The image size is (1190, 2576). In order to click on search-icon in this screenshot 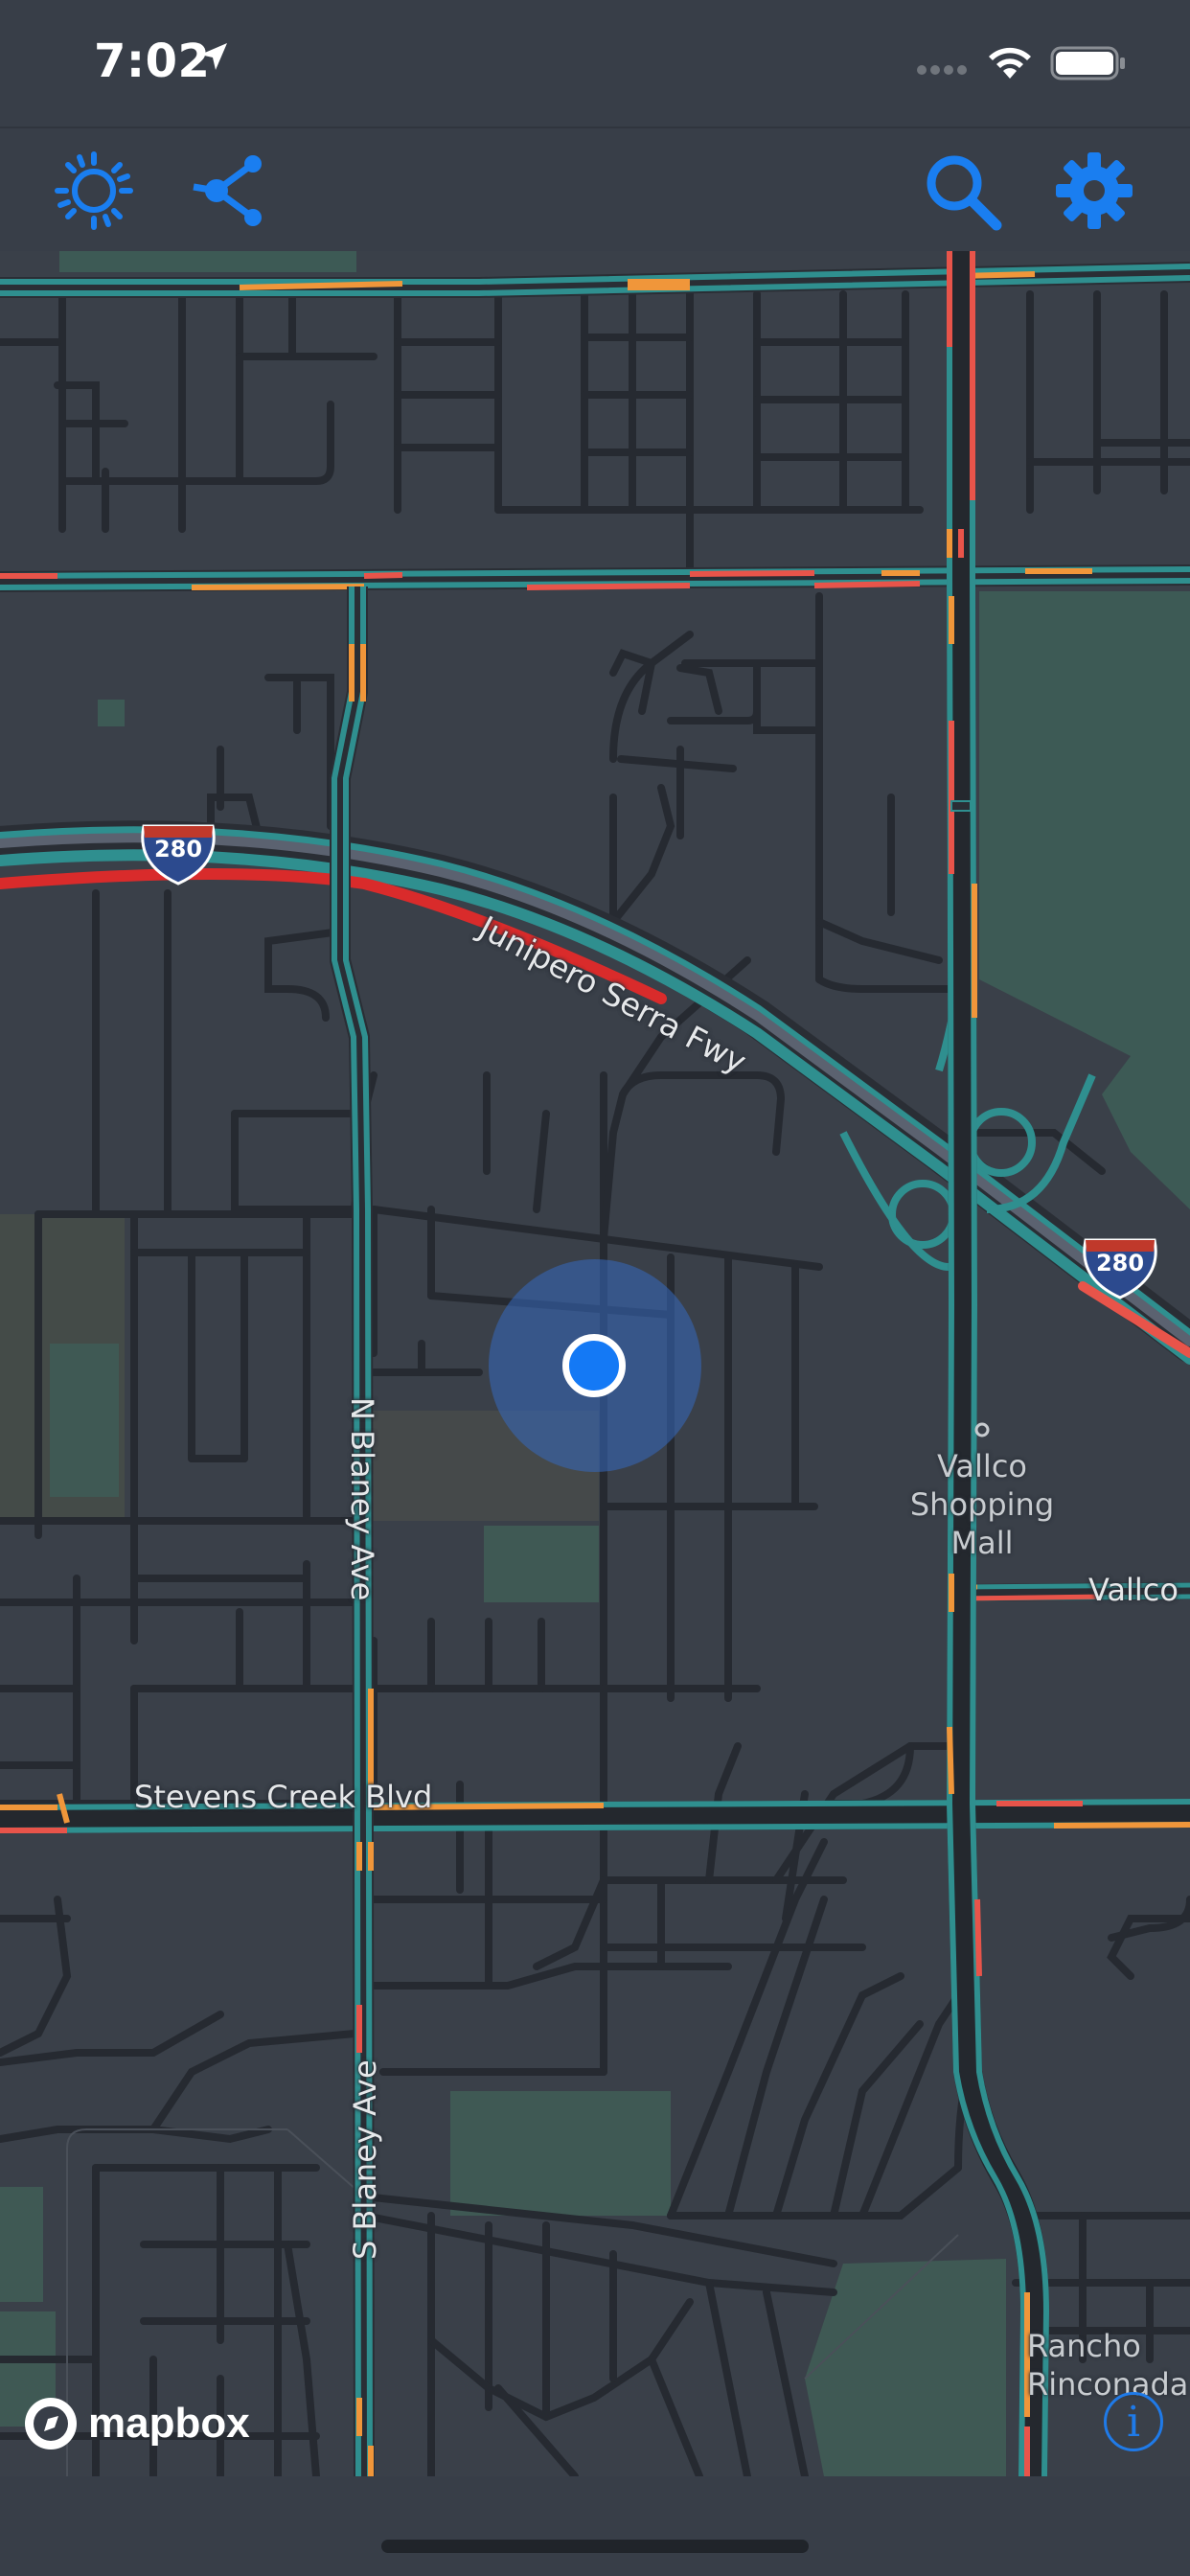, I will do `click(965, 193)`.